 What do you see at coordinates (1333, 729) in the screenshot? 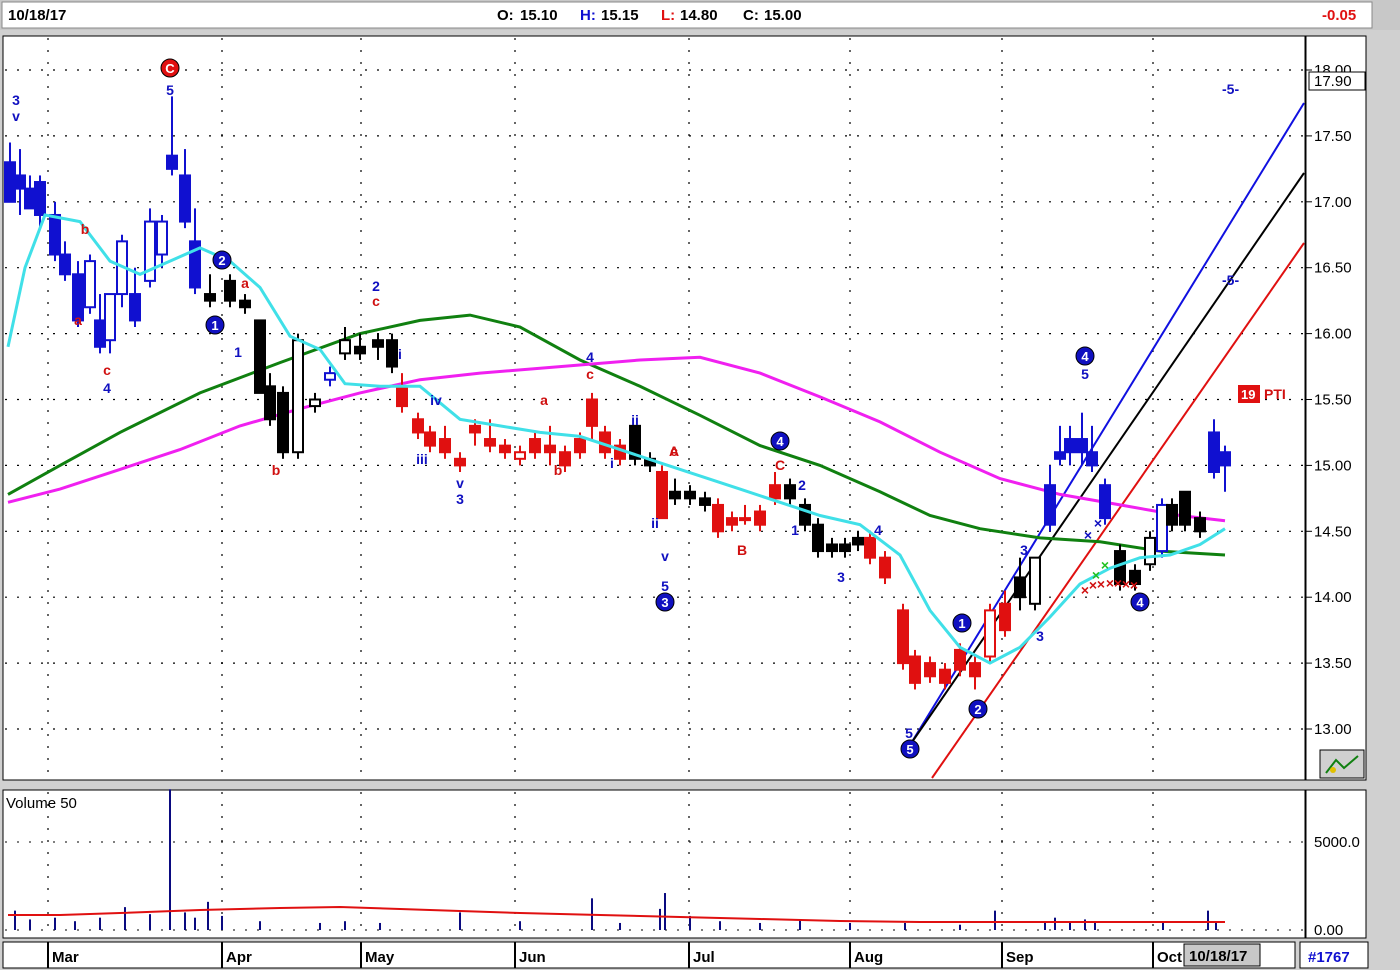
I see `price-tick-label: 13.00` at bounding box center [1333, 729].